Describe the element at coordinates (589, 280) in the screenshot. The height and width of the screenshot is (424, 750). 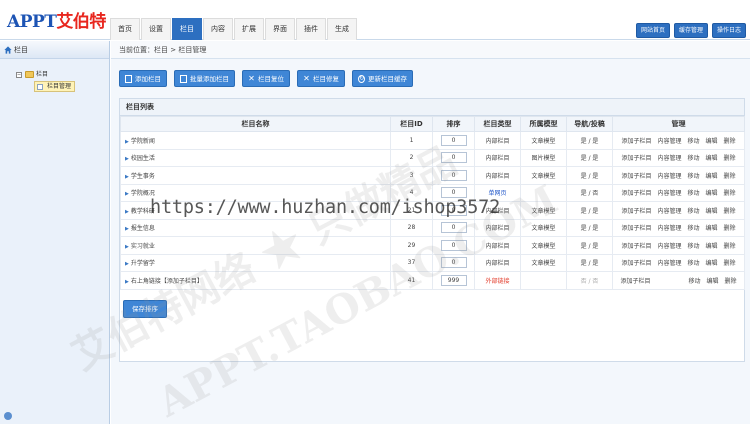
I see `cell-nav: 否 / 否` at that location.